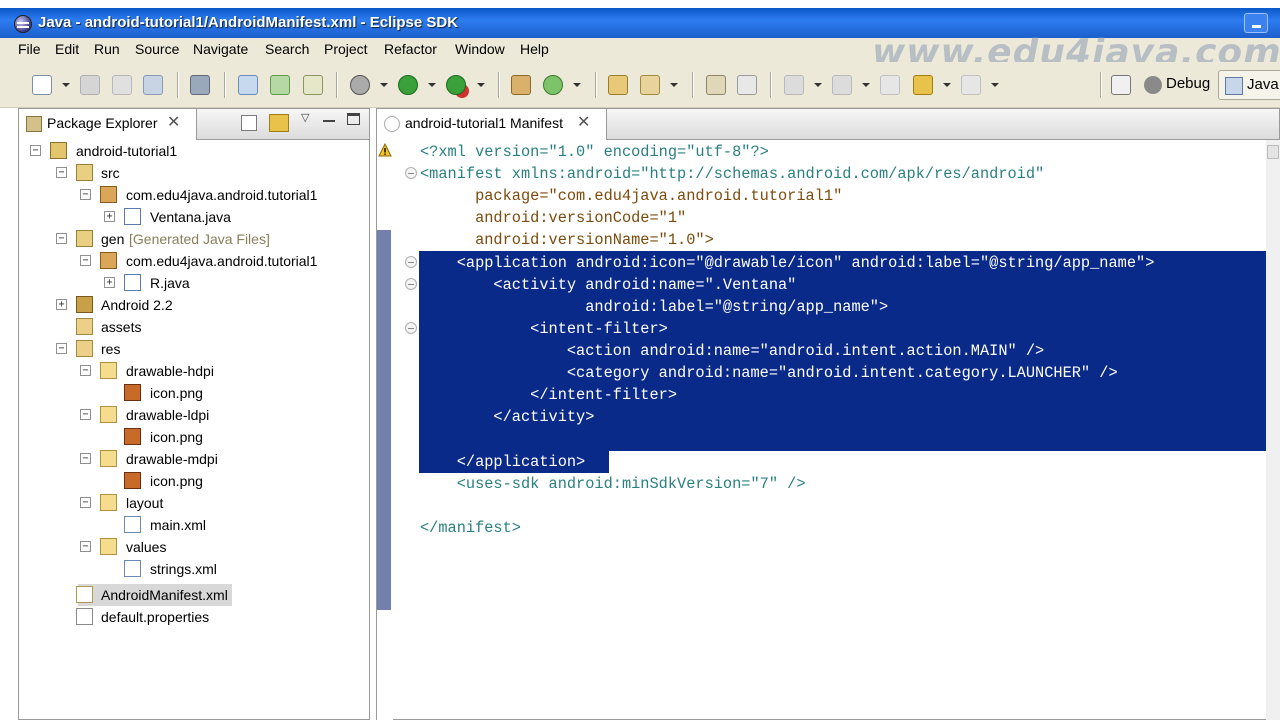 The height and width of the screenshot is (720, 1280). What do you see at coordinates (42, 85) in the screenshot?
I see `new-icon` at bounding box center [42, 85].